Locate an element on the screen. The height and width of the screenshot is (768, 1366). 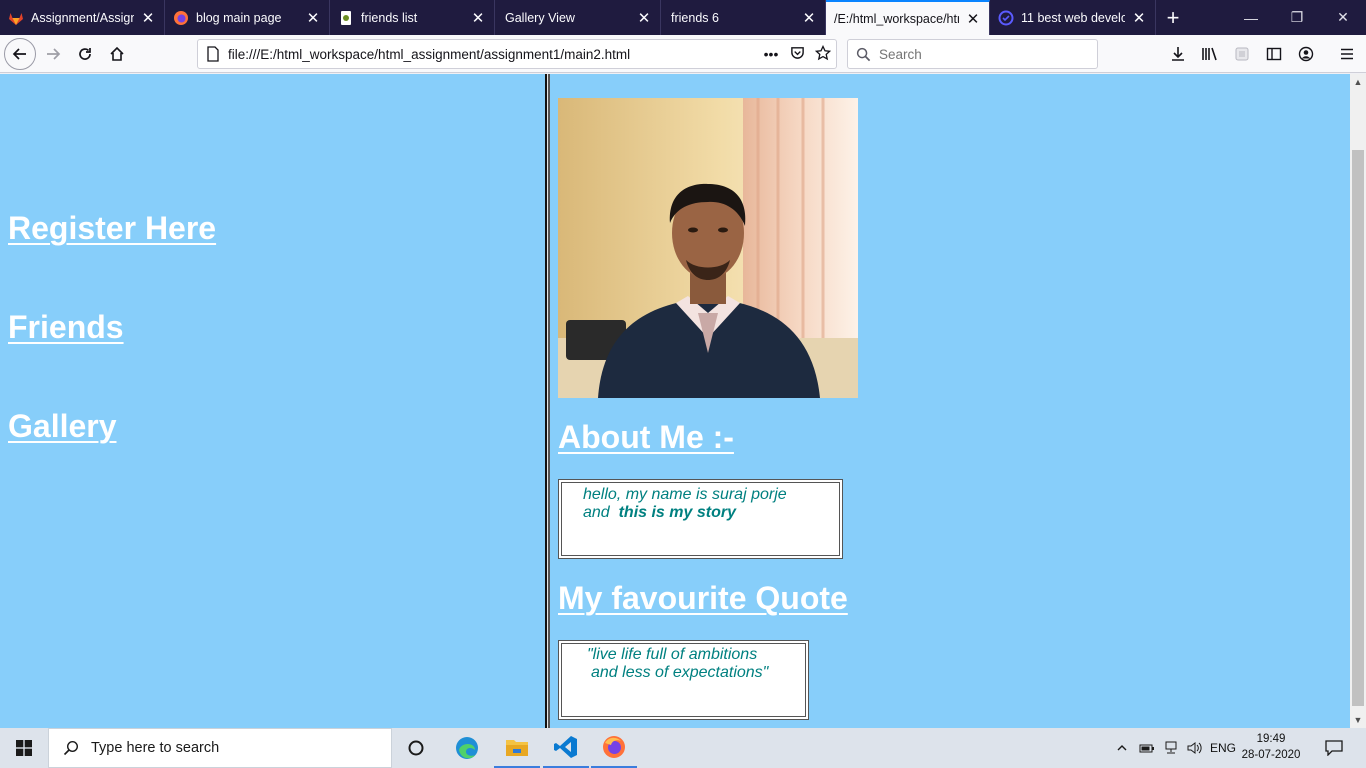
folder-icon is located at coordinates (517, 748).